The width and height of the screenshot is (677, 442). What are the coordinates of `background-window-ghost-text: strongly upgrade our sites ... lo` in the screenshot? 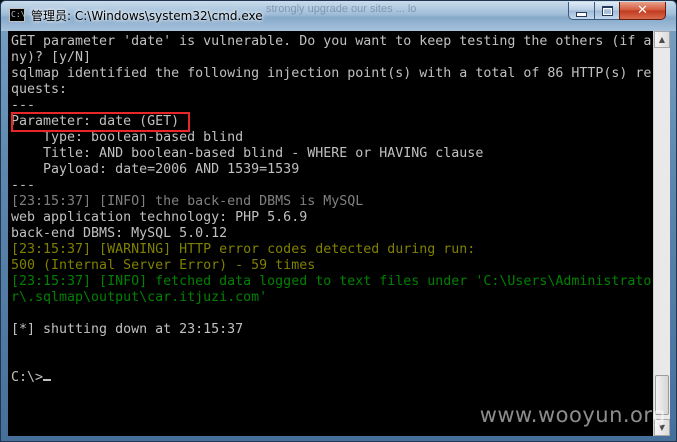 It's located at (341, 9).